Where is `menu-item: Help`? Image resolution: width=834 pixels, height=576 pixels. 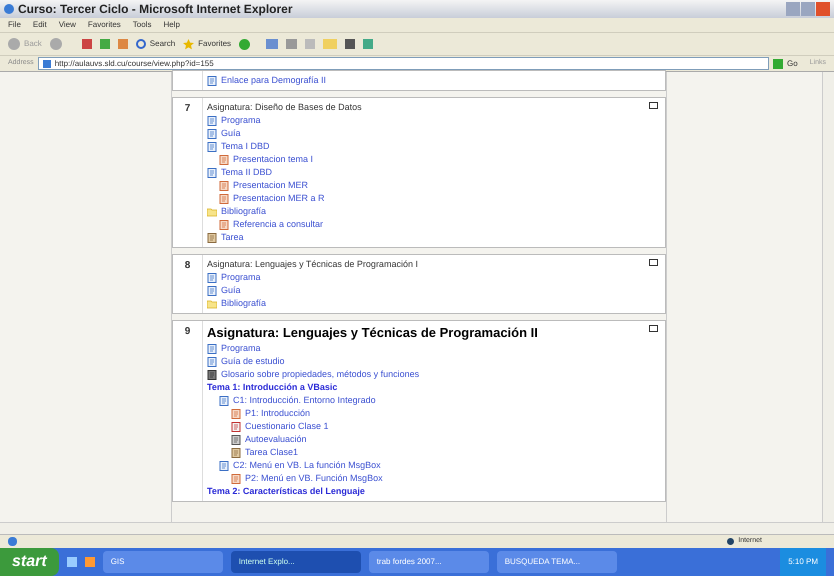
menu-item: Help is located at coordinates (171, 25).